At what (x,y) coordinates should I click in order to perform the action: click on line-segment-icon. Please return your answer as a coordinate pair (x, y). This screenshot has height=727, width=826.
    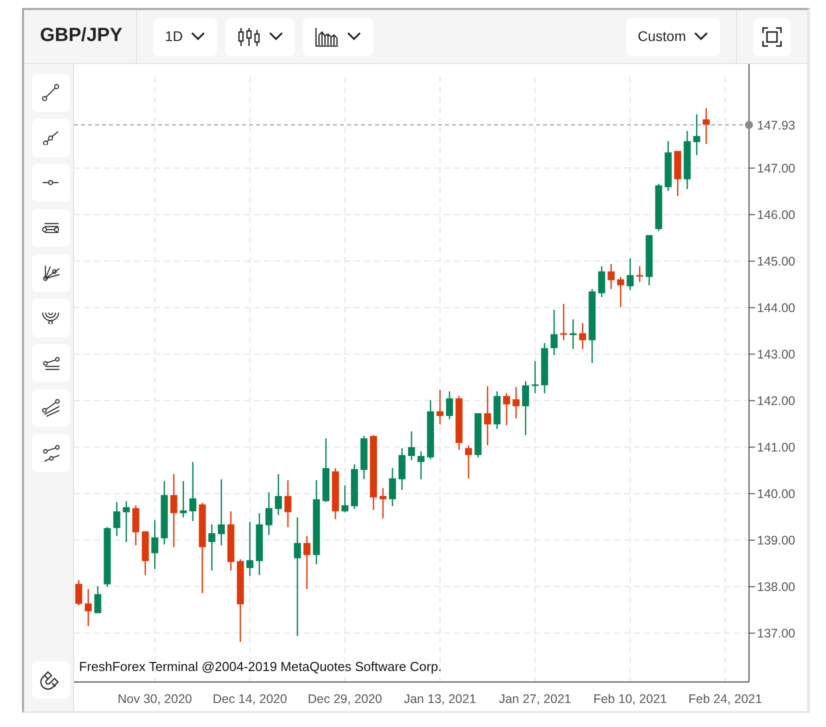
    Looking at the image, I should click on (51, 93).